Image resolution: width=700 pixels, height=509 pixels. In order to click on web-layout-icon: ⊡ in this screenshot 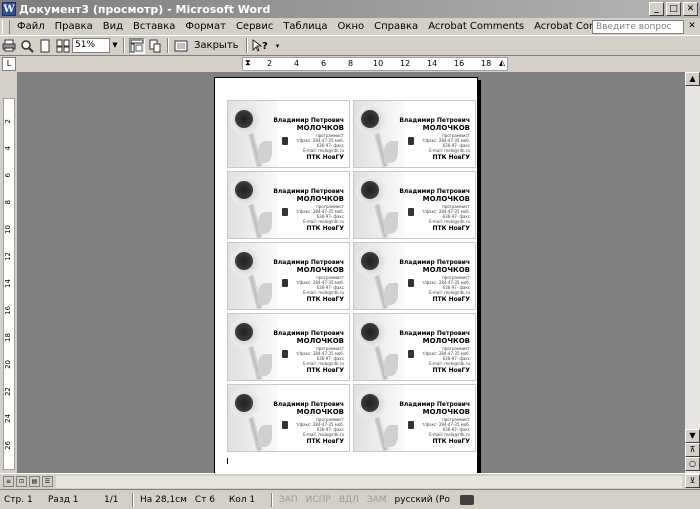, I will do `click(21, 481)`.